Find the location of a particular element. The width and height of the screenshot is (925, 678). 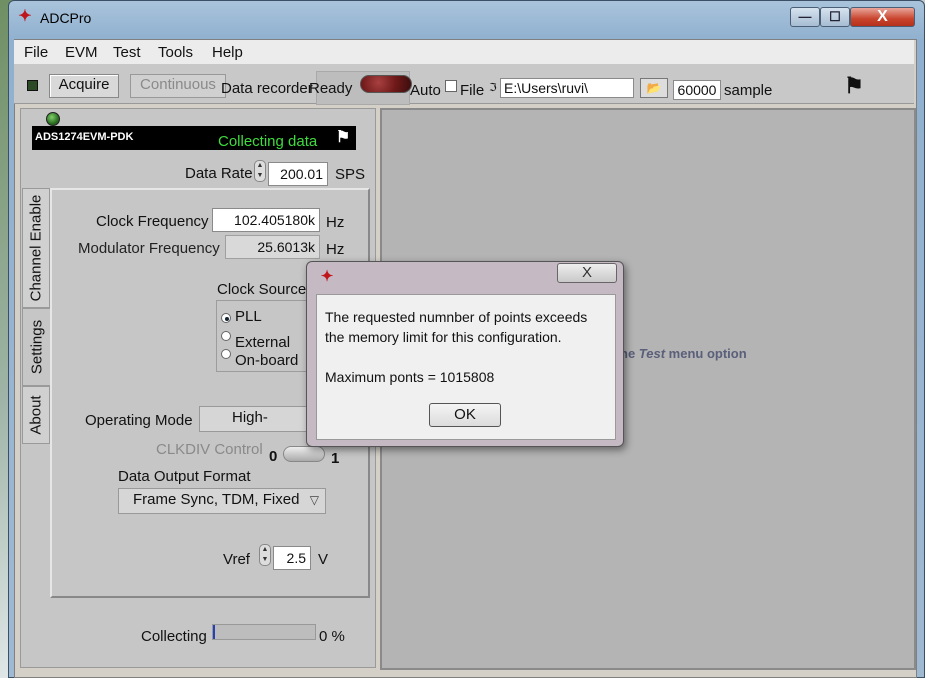

clkdiv-label: CLKDIV Control is located at coordinates (209, 449).